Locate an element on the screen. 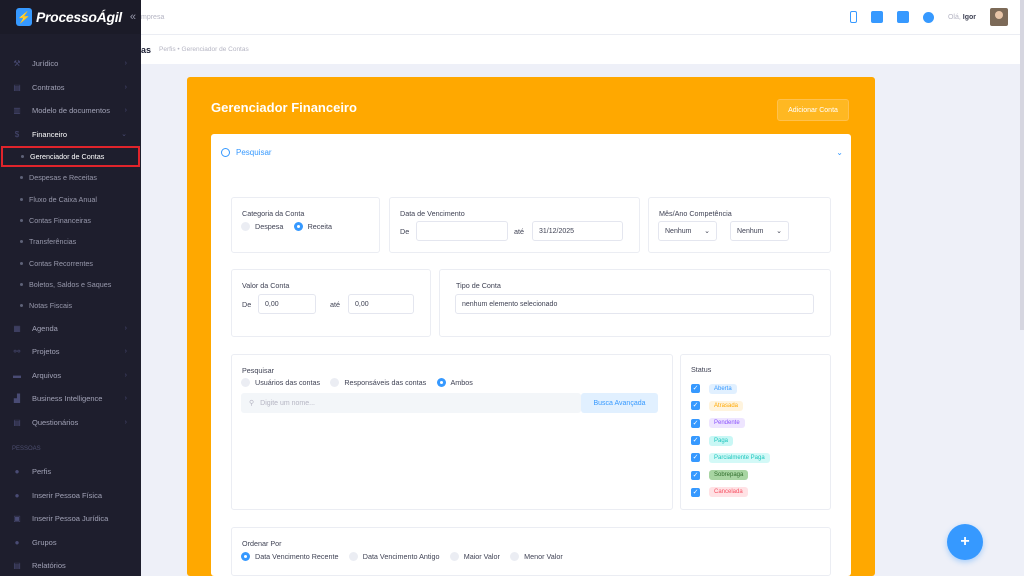 Image resolution: width=1024 pixels, height=576 pixels. questionnaire-icon: ▤ is located at coordinates (17, 422).